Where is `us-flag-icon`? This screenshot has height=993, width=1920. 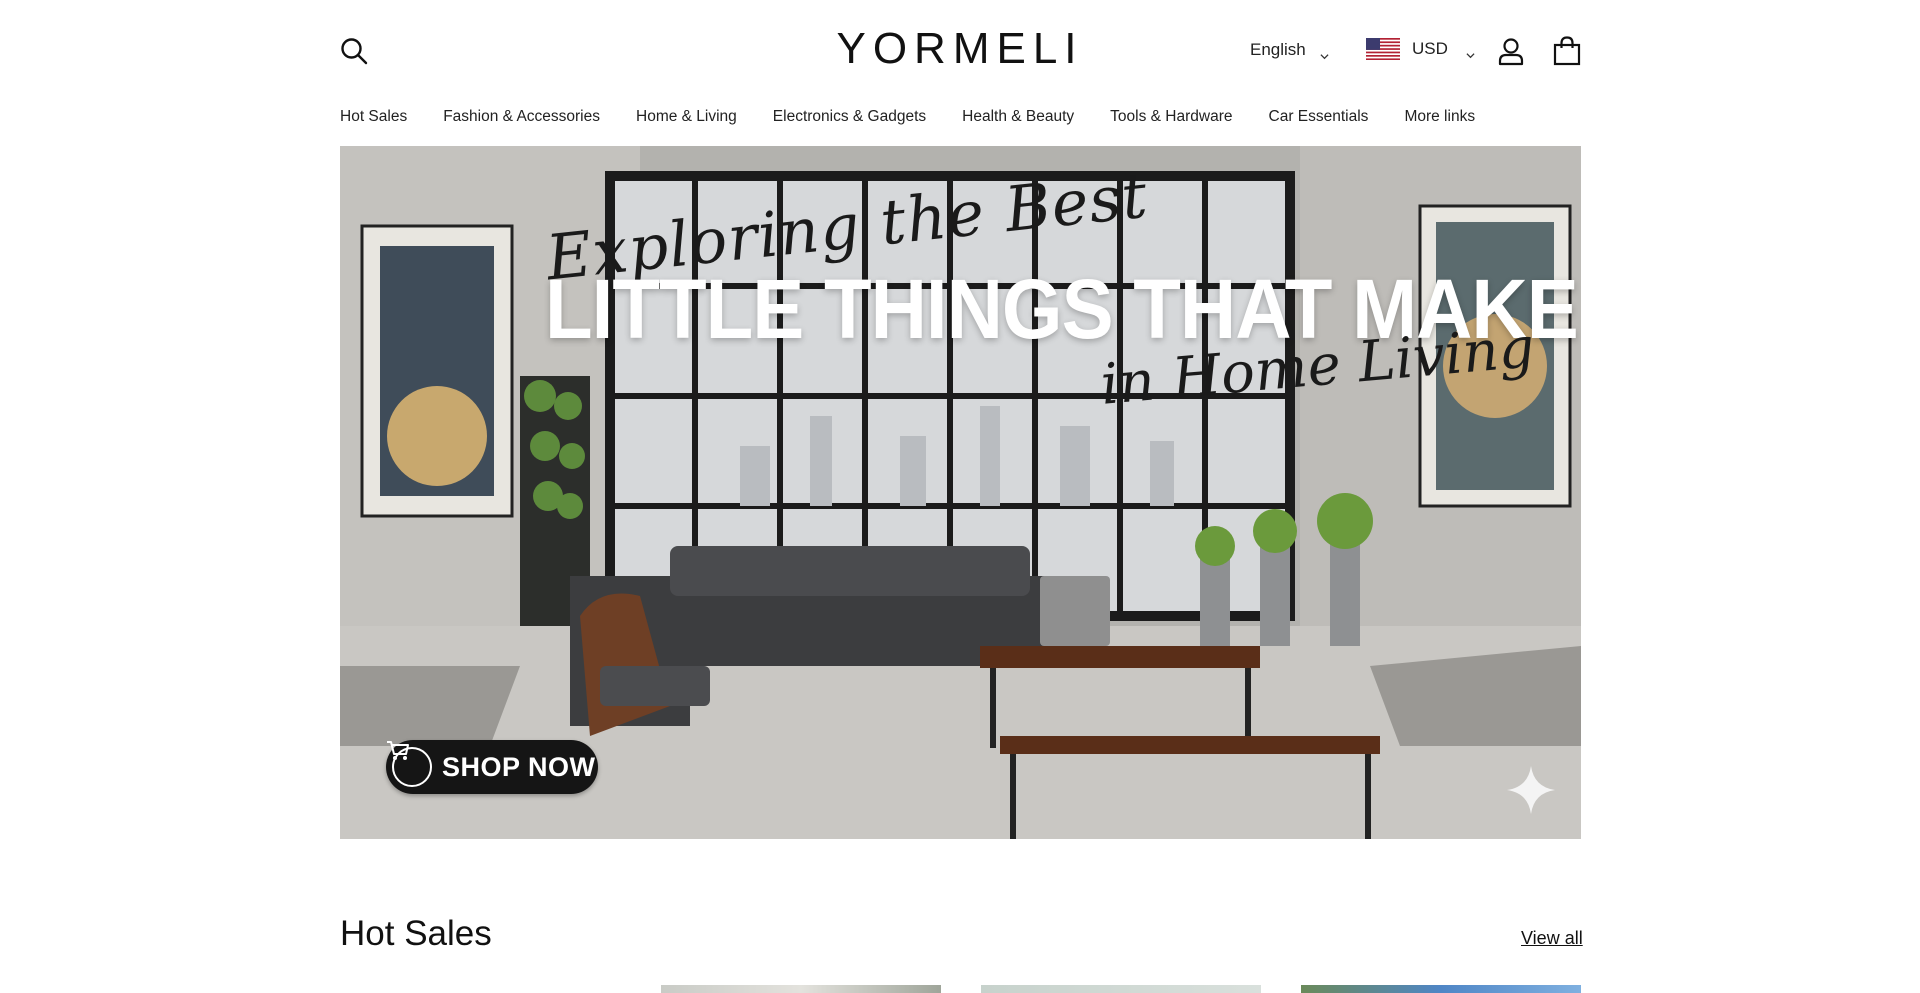 us-flag-icon is located at coordinates (1383, 49).